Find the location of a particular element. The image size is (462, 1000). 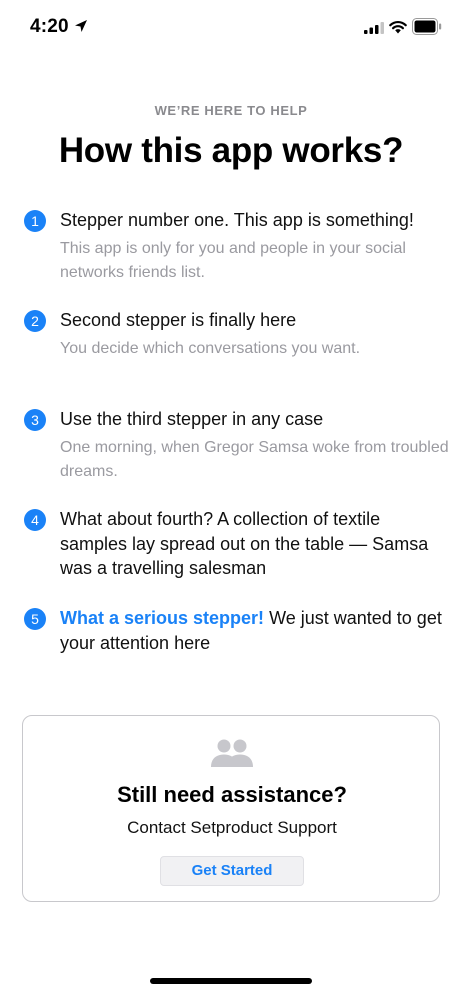

location-arrow-icon is located at coordinates (81, 26).